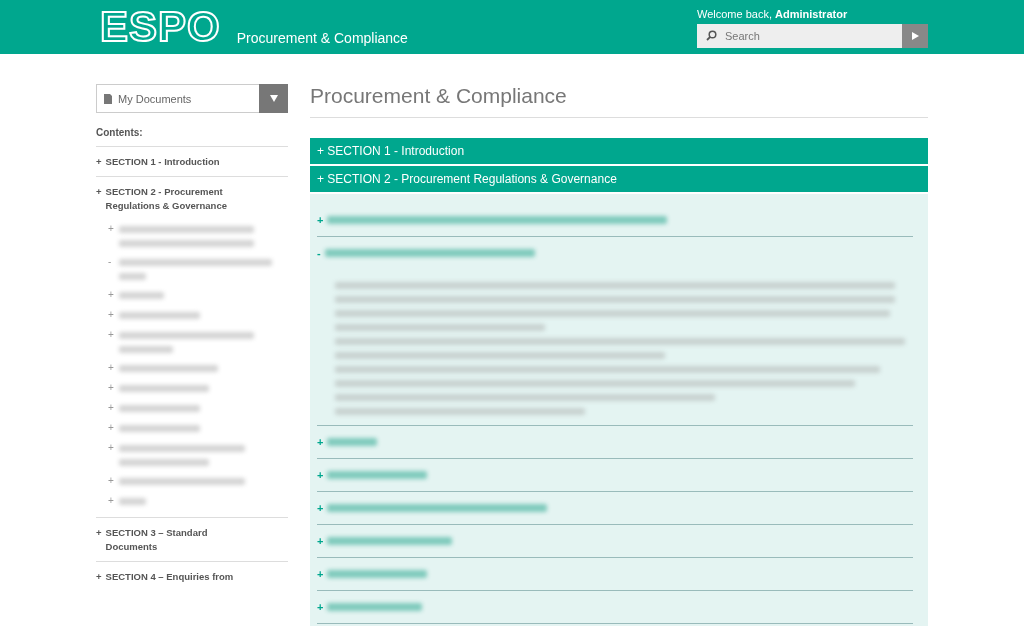 The image size is (1024, 626). What do you see at coordinates (773, 14) in the screenshot?
I see `welcome-text: Welcome back, Administrator` at bounding box center [773, 14].